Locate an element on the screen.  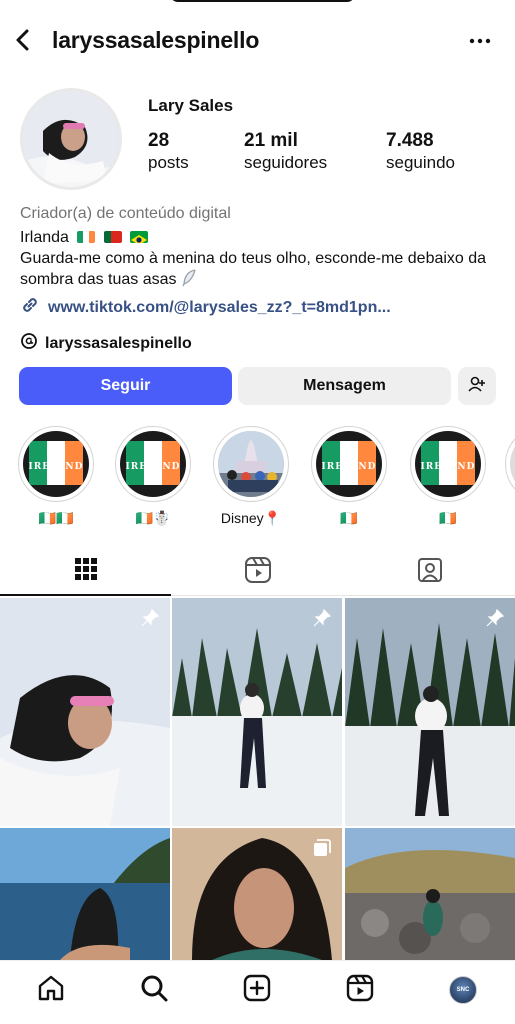
stat-followers-value: 21 mil is located at coordinates (271, 140).